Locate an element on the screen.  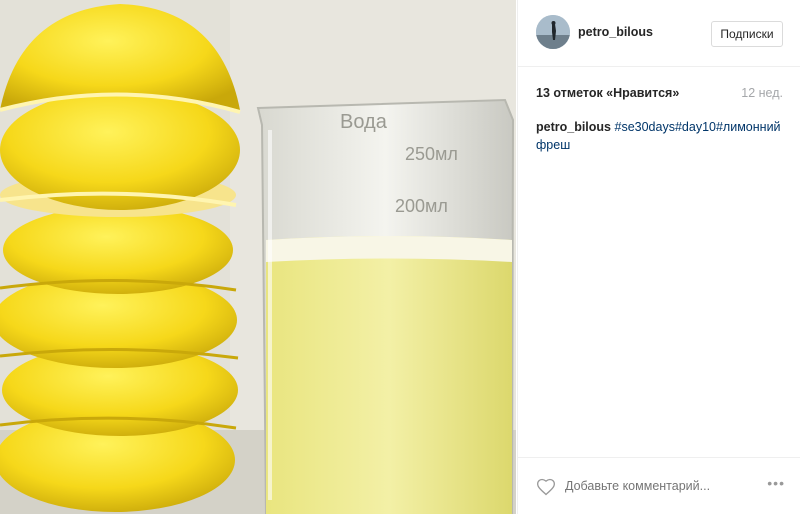
post-time: 12 нед. is located at coordinates (762, 93).